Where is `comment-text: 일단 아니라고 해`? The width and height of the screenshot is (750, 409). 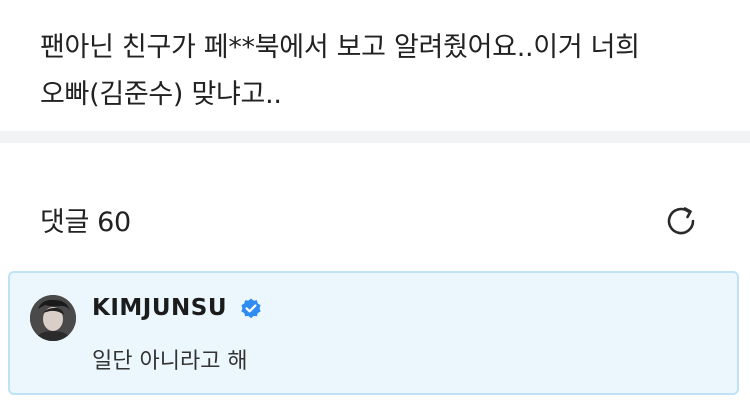 comment-text: 일단 아니라고 해 is located at coordinates (170, 361).